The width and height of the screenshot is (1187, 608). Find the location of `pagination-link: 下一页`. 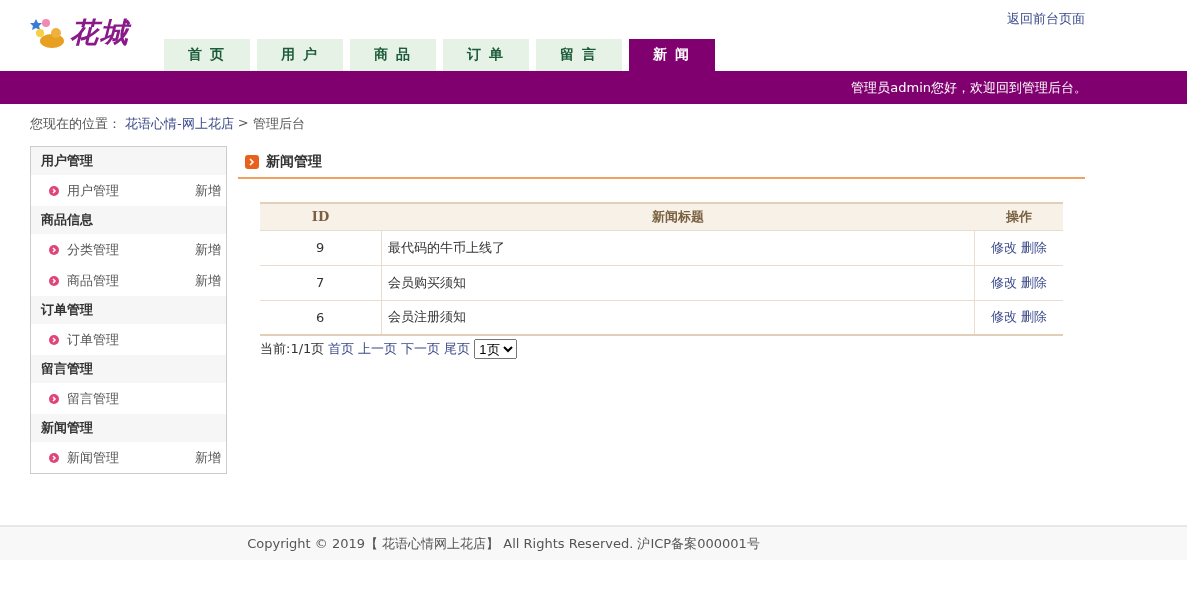

pagination-link: 下一页 is located at coordinates (421, 349).